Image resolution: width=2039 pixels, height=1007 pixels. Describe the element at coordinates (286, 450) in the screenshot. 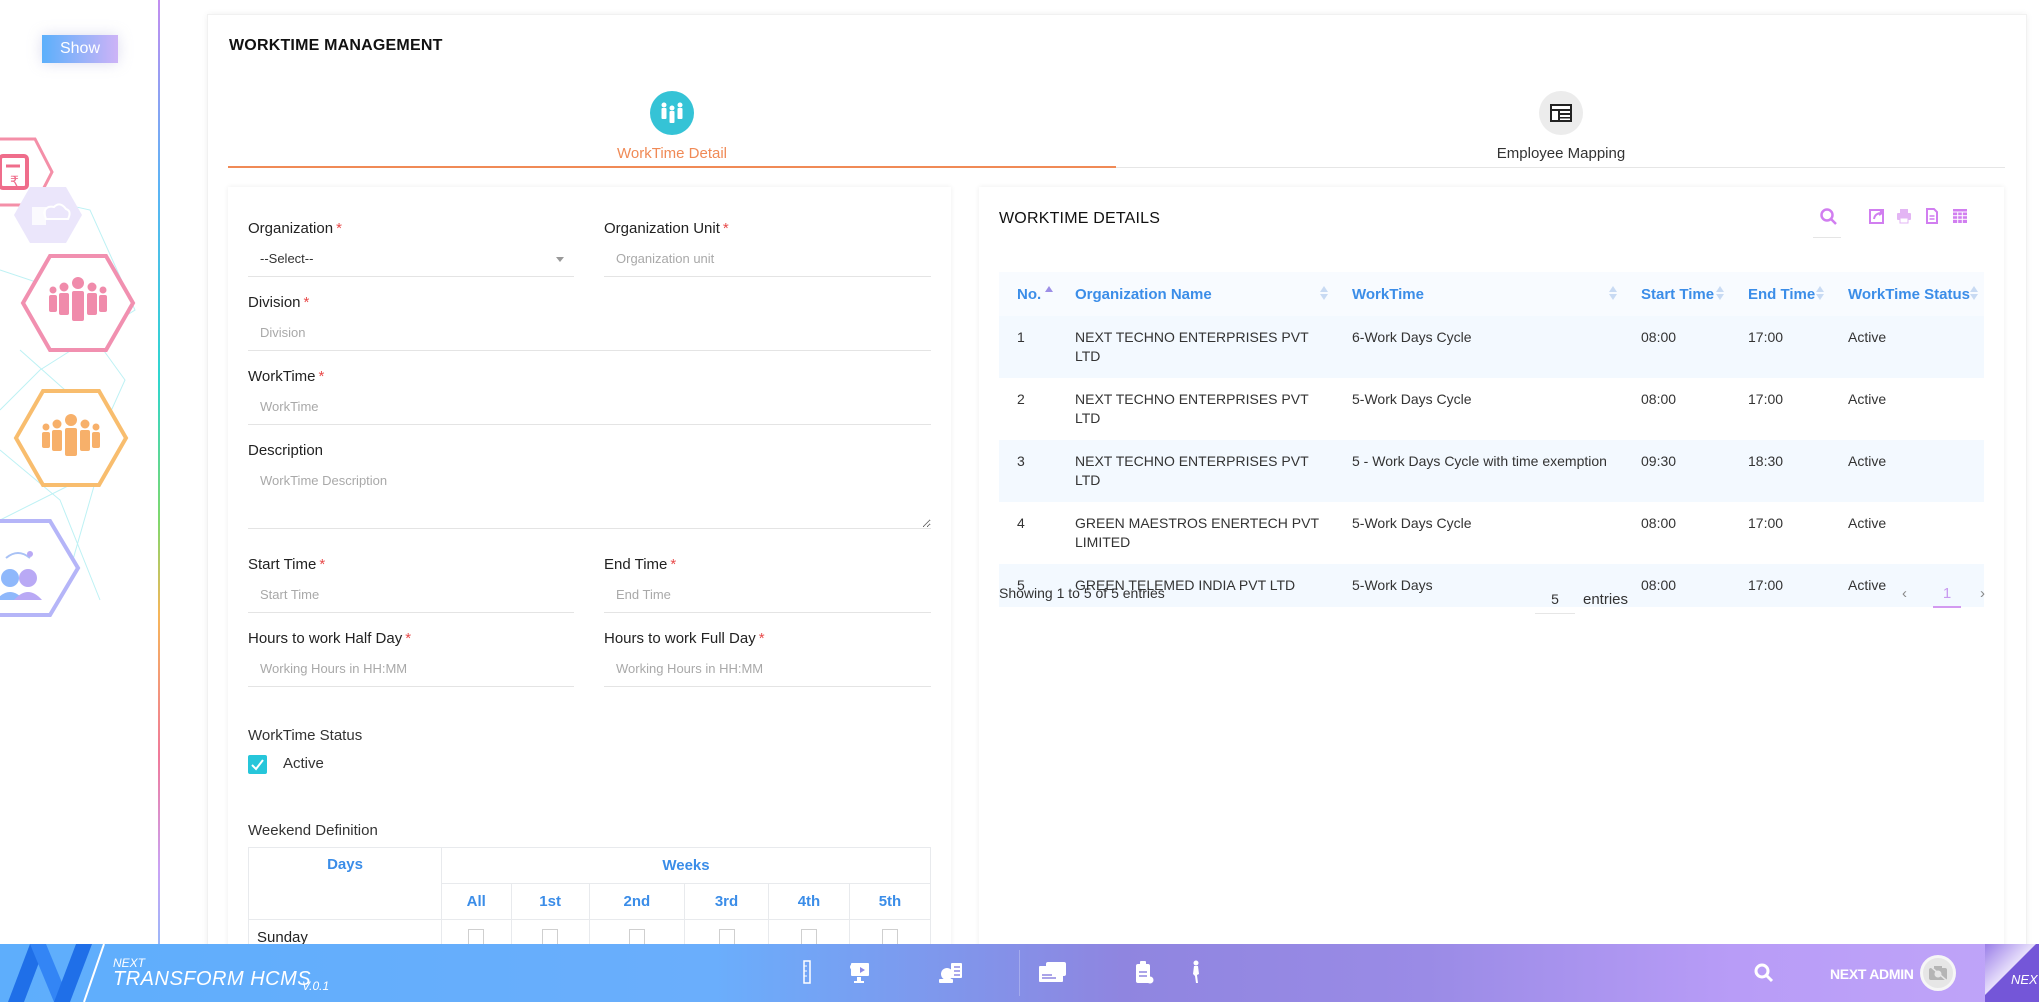

I see `description-label: Description` at that location.